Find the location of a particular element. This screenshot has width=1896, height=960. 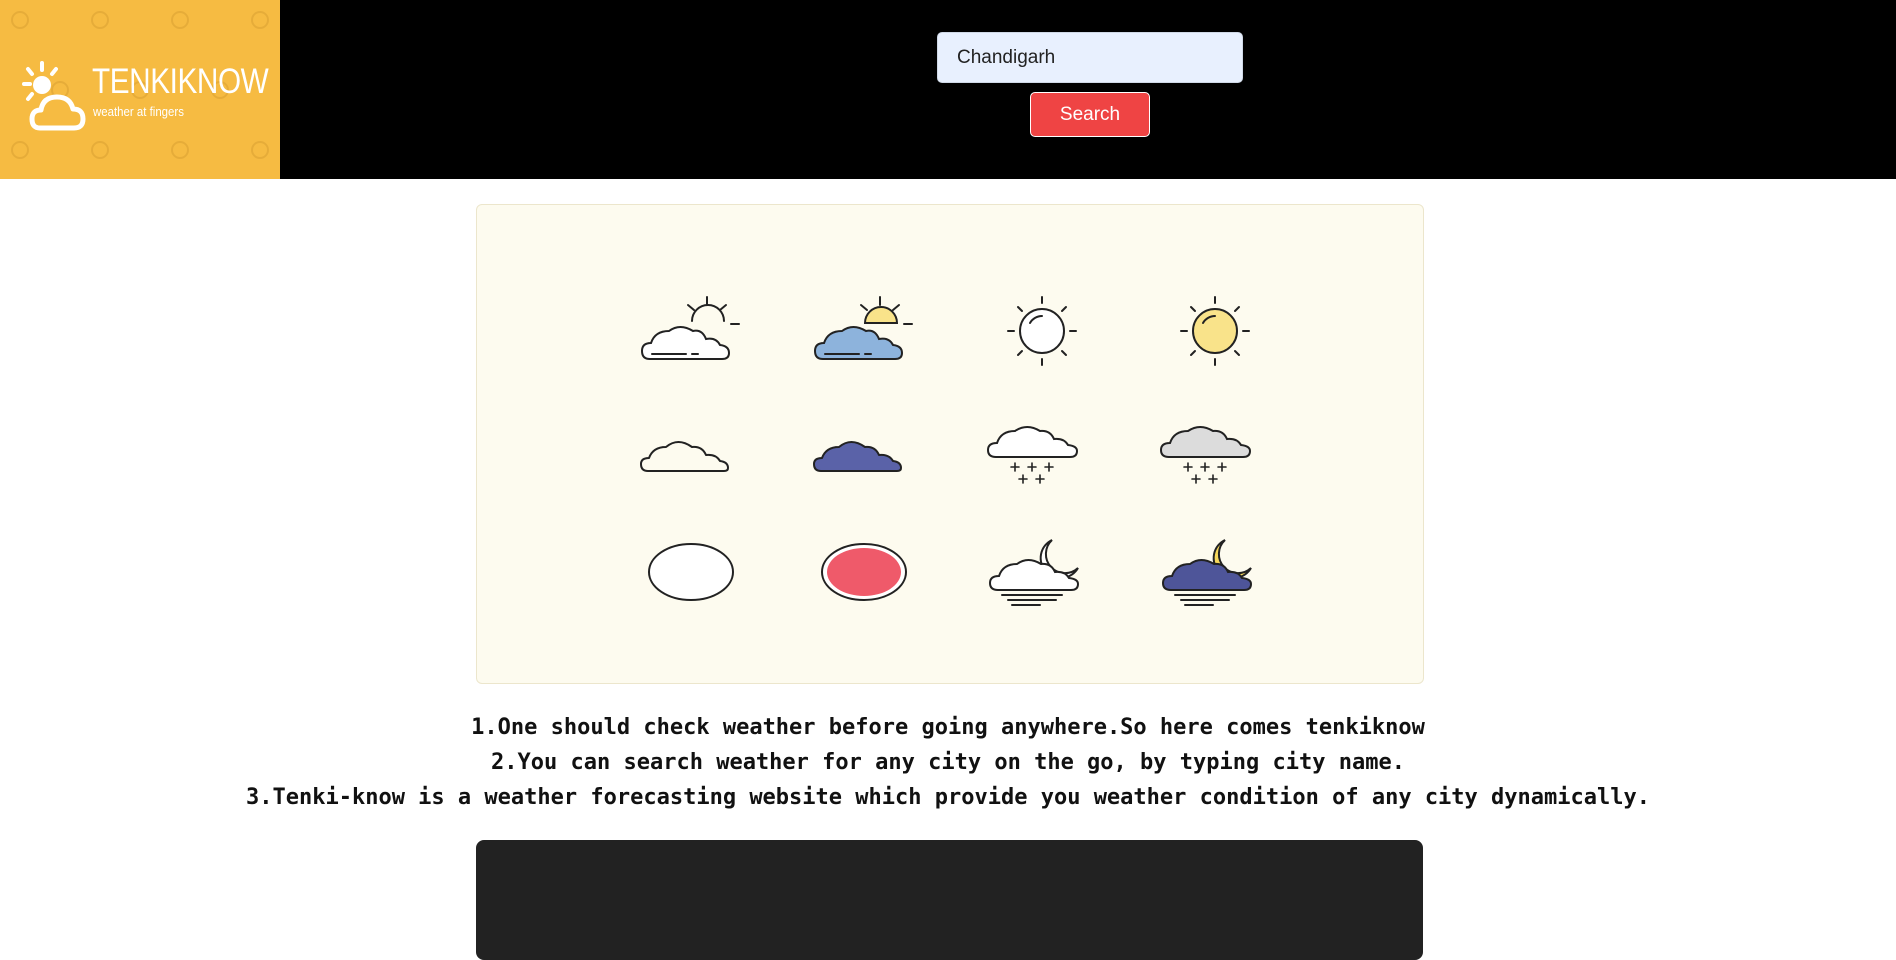

sun-outline-icon is located at coordinates (1042, 331).